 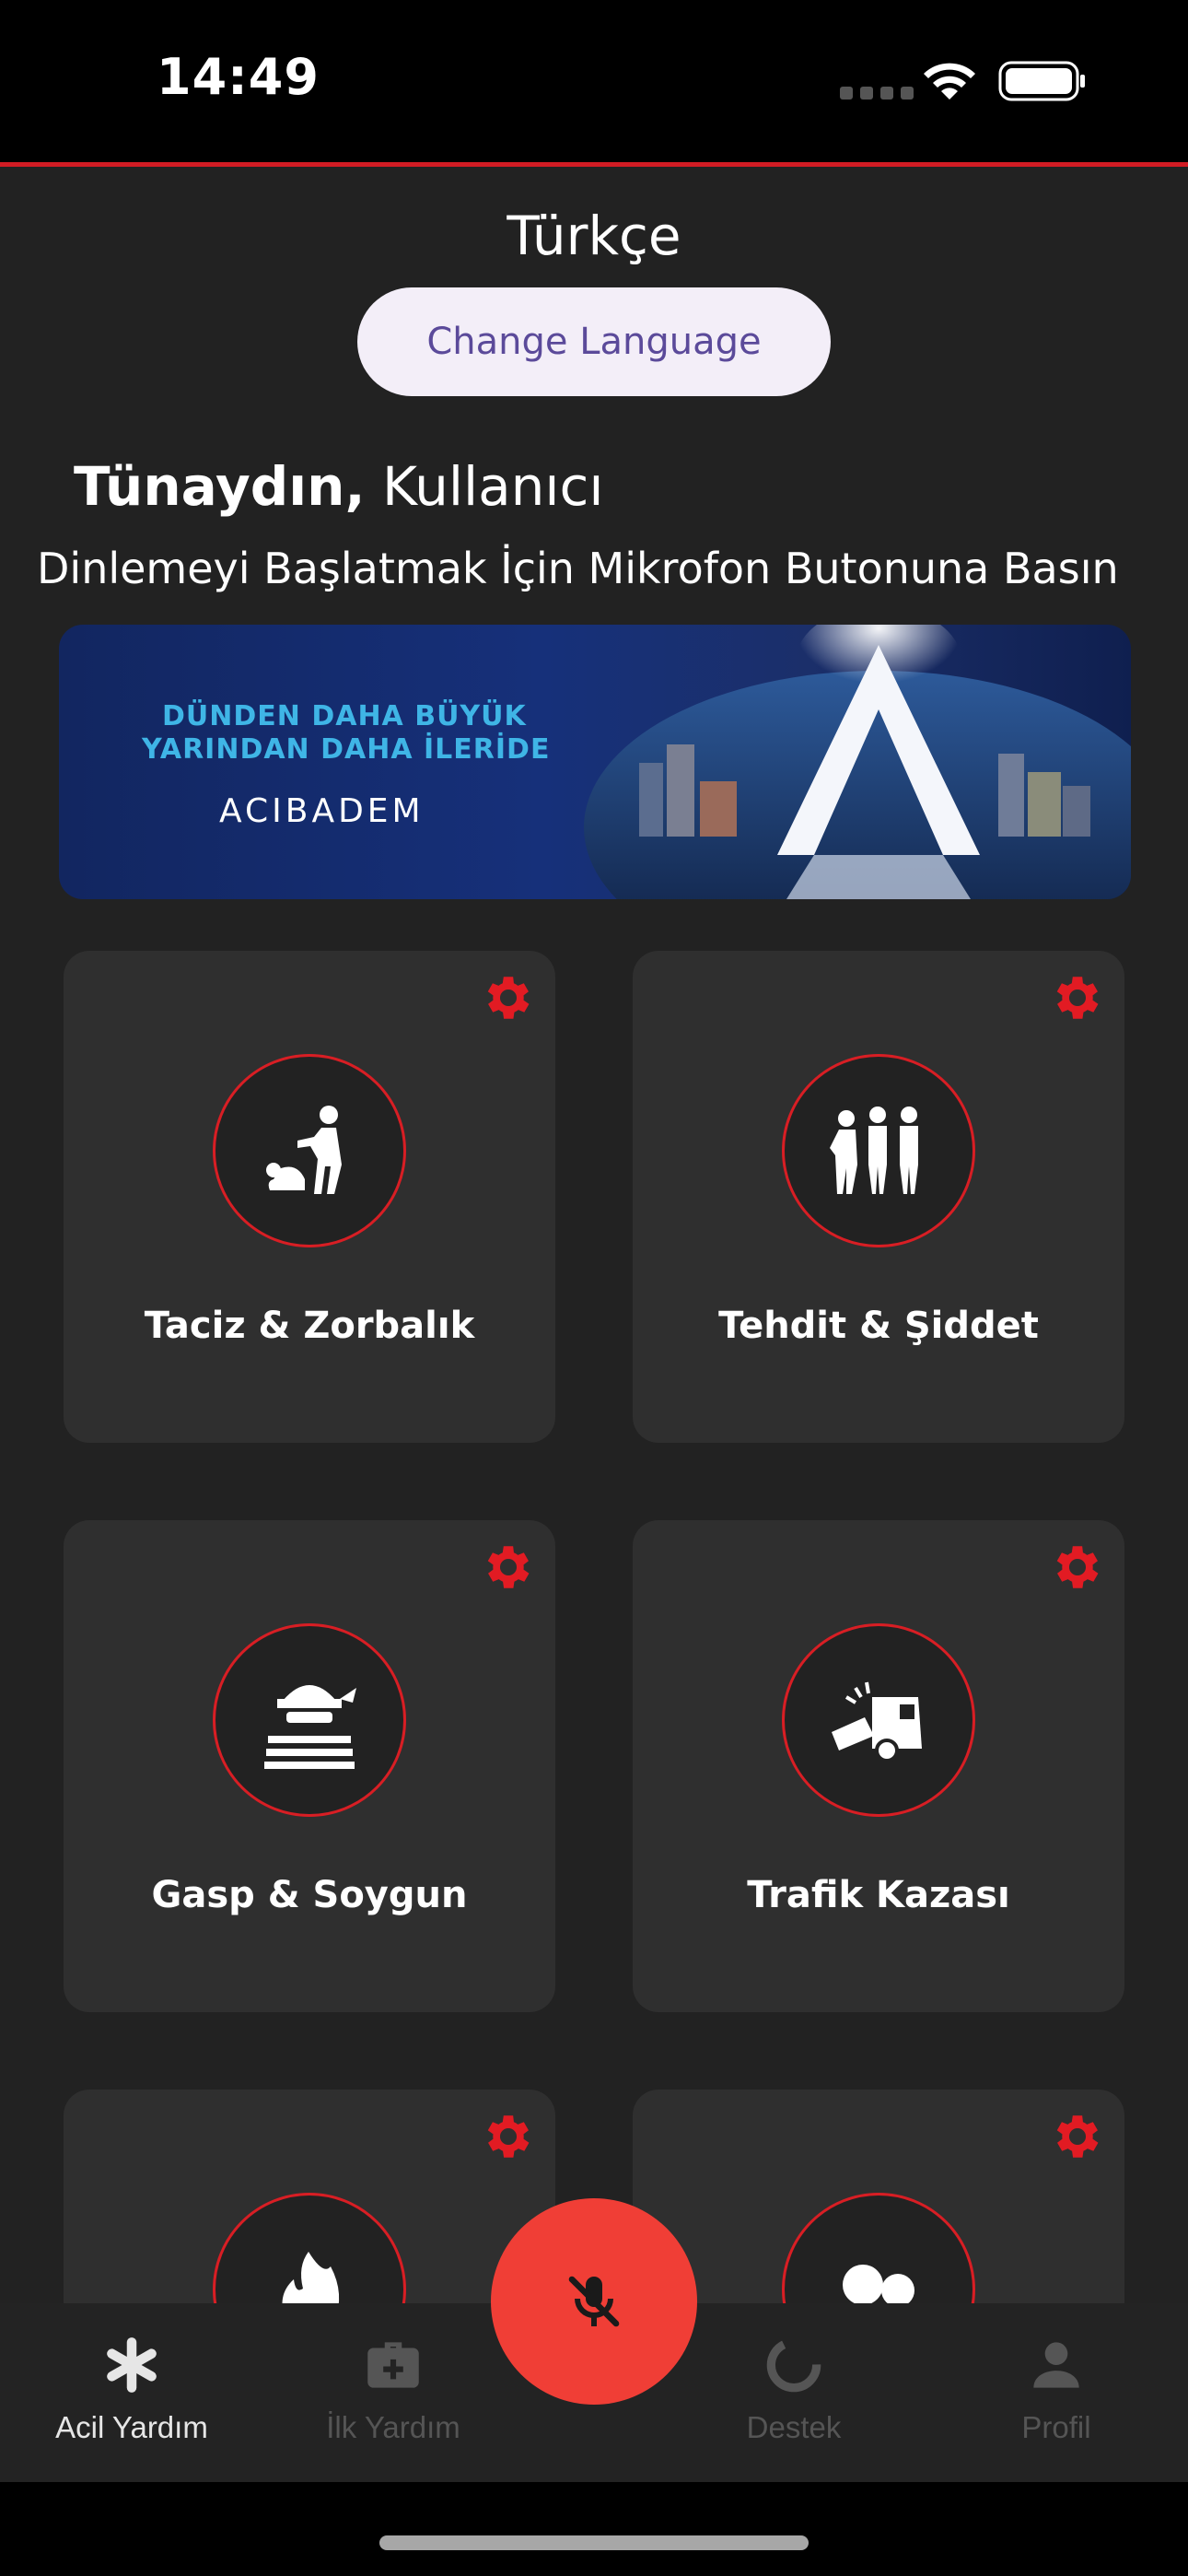 What do you see at coordinates (878, 1326) in the screenshot?
I see `card-label: Tehdit & Şiddet` at bounding box center [878, 1326].